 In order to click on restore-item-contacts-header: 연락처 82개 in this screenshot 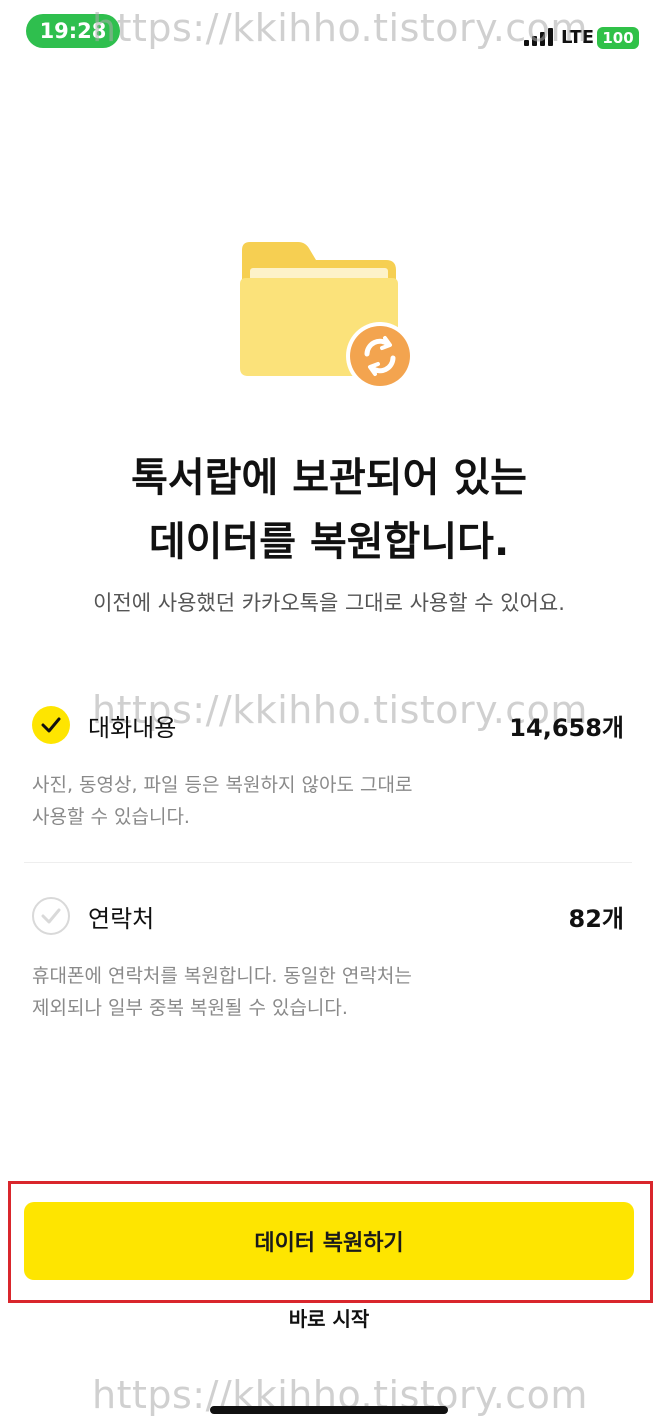, I will do `click(328, 916)`.